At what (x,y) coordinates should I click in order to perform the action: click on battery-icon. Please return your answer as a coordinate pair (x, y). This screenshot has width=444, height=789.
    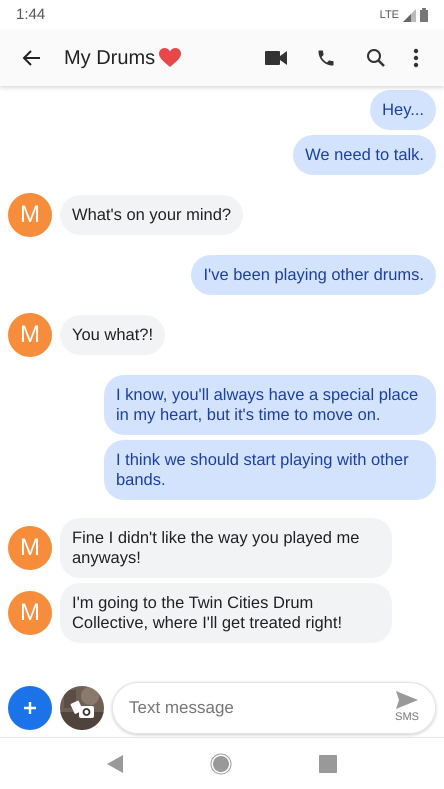
    Looking at the image, I should click on (424, 15).